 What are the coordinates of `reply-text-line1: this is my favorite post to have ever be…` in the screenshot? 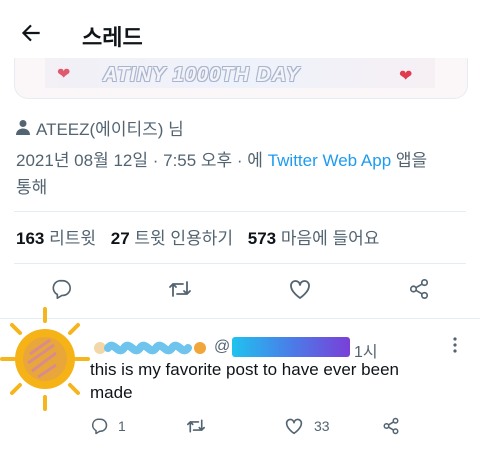 It's located at (244, 369).